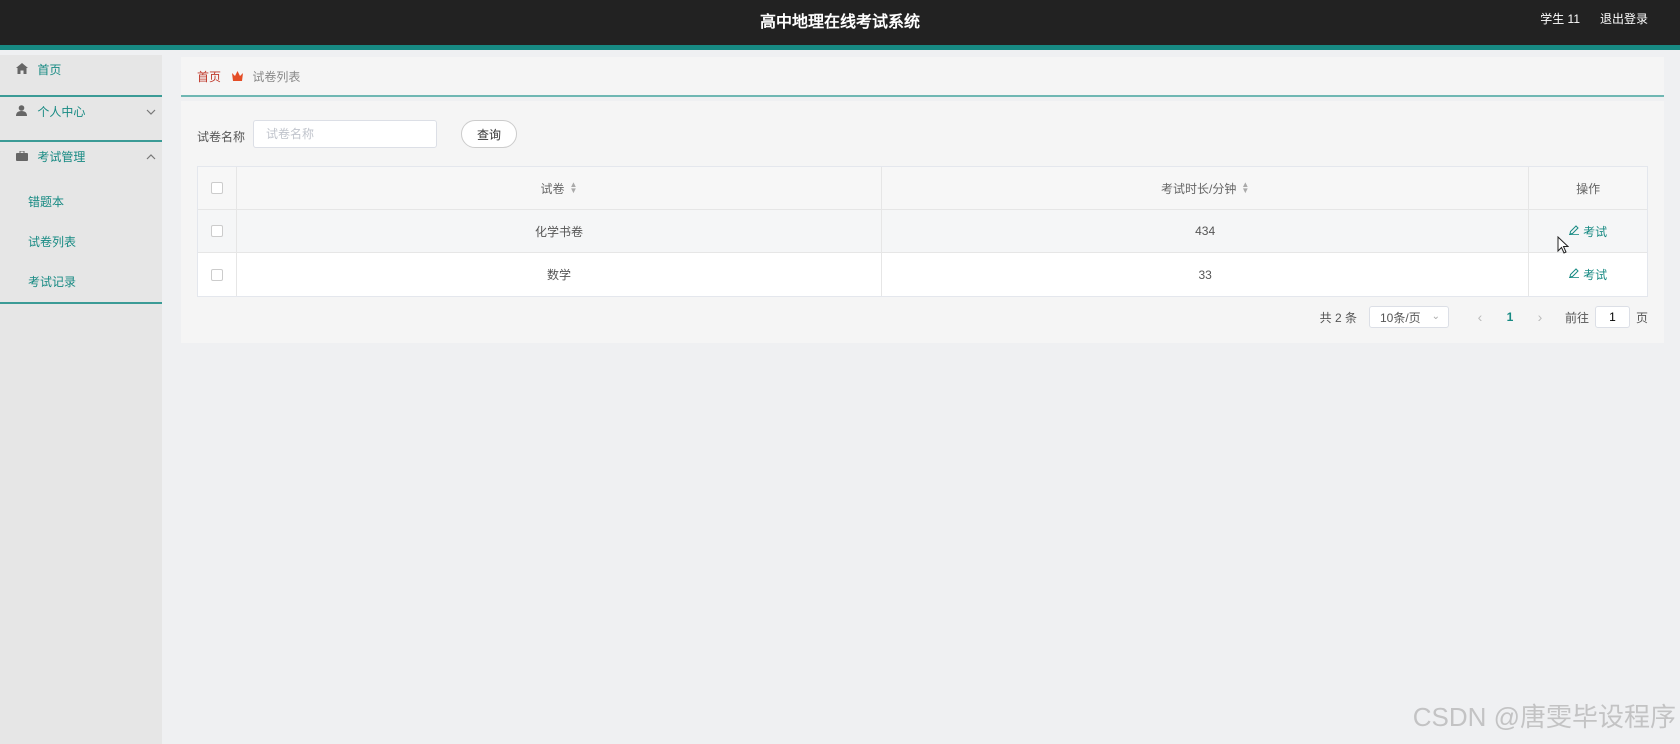 This screenshot has height=744, width=1680. Describe the element at coordinates (23, 112) in the screenshot. I see `user-icon` at that location.